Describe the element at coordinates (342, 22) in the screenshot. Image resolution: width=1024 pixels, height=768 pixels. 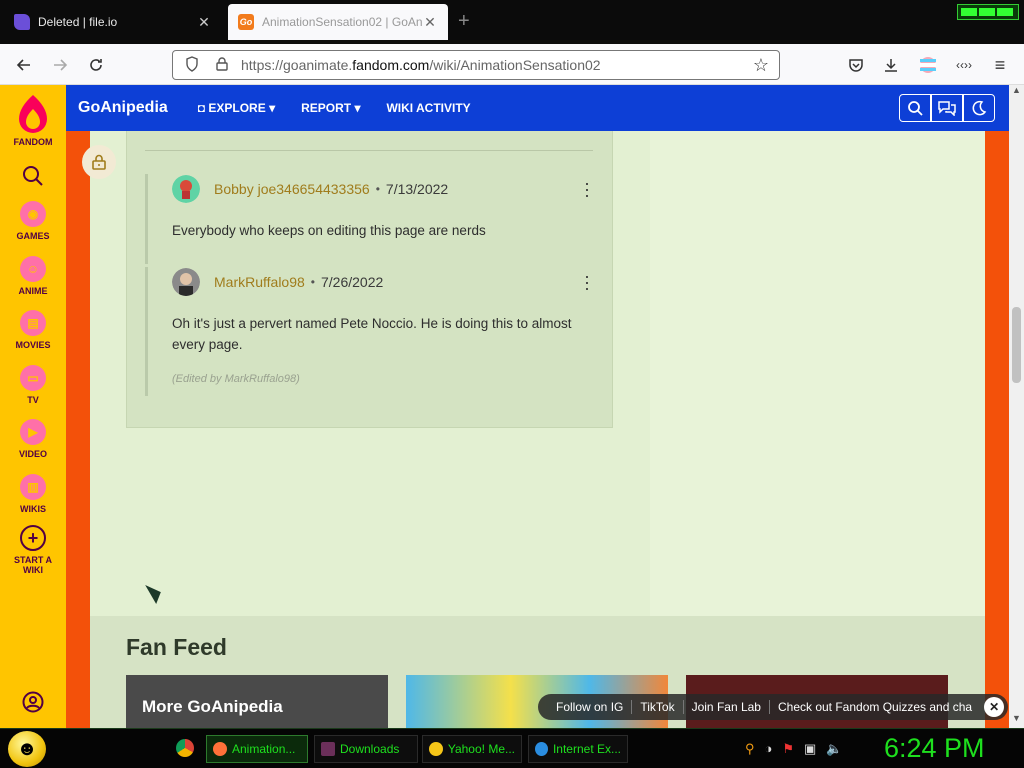
I see `tab-title: AnimationSensation02 | GoAnimate` at that location.